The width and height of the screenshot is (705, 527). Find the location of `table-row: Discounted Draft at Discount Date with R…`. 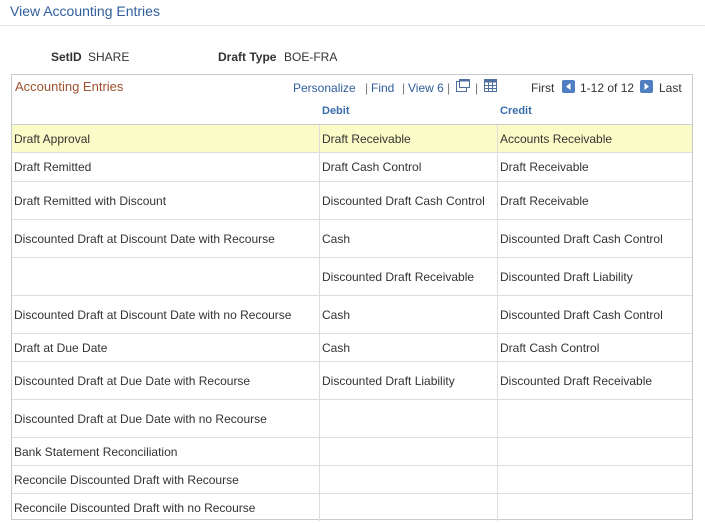

table-row: Discounted Draft at Discount Date with R… is located at coordinates (352, 239).